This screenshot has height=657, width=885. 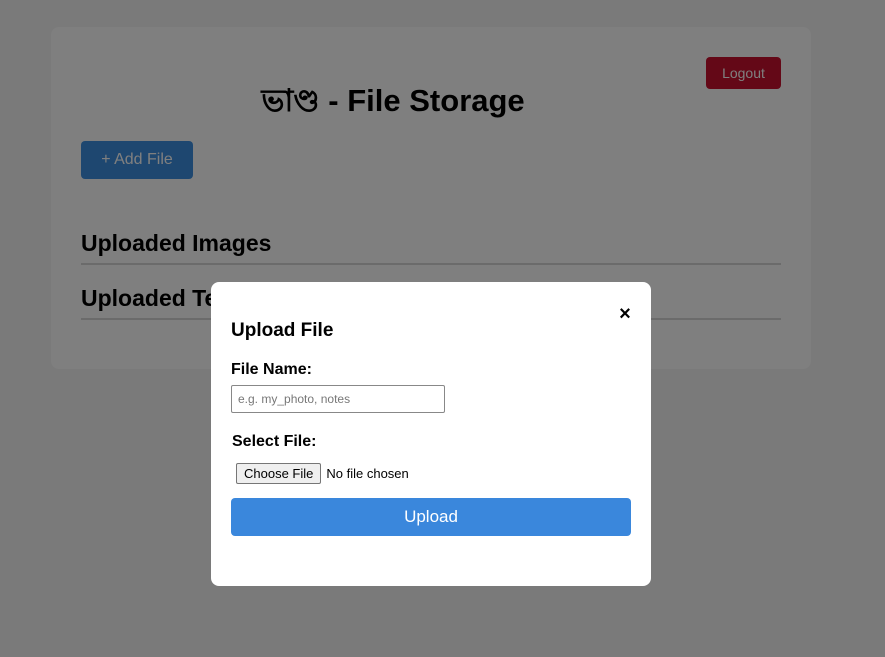 I want to click on file-picker: Choose File No file chosen, so click(x=322, y=473).